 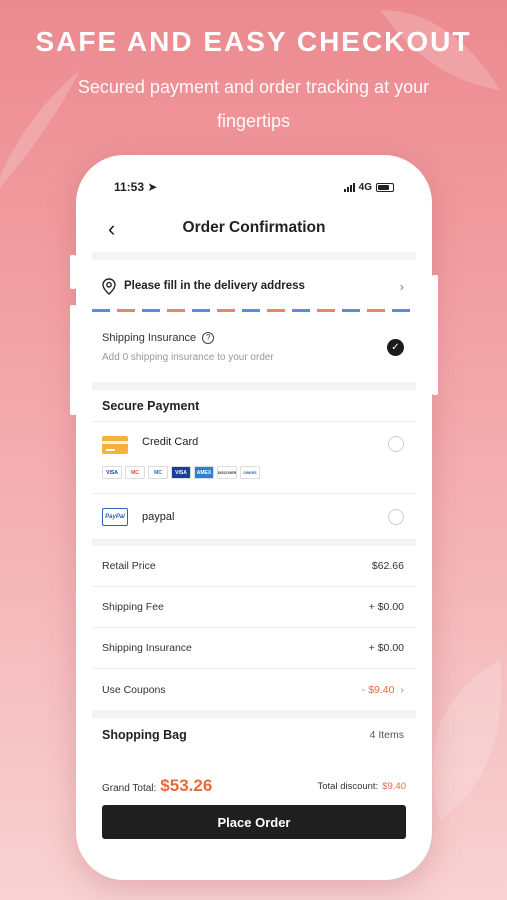 What do you see at coordinates (254, 187) in the screenshot?
I see `status-bar: 11:53 ➤ 4G` at bounding box center [254, 187].